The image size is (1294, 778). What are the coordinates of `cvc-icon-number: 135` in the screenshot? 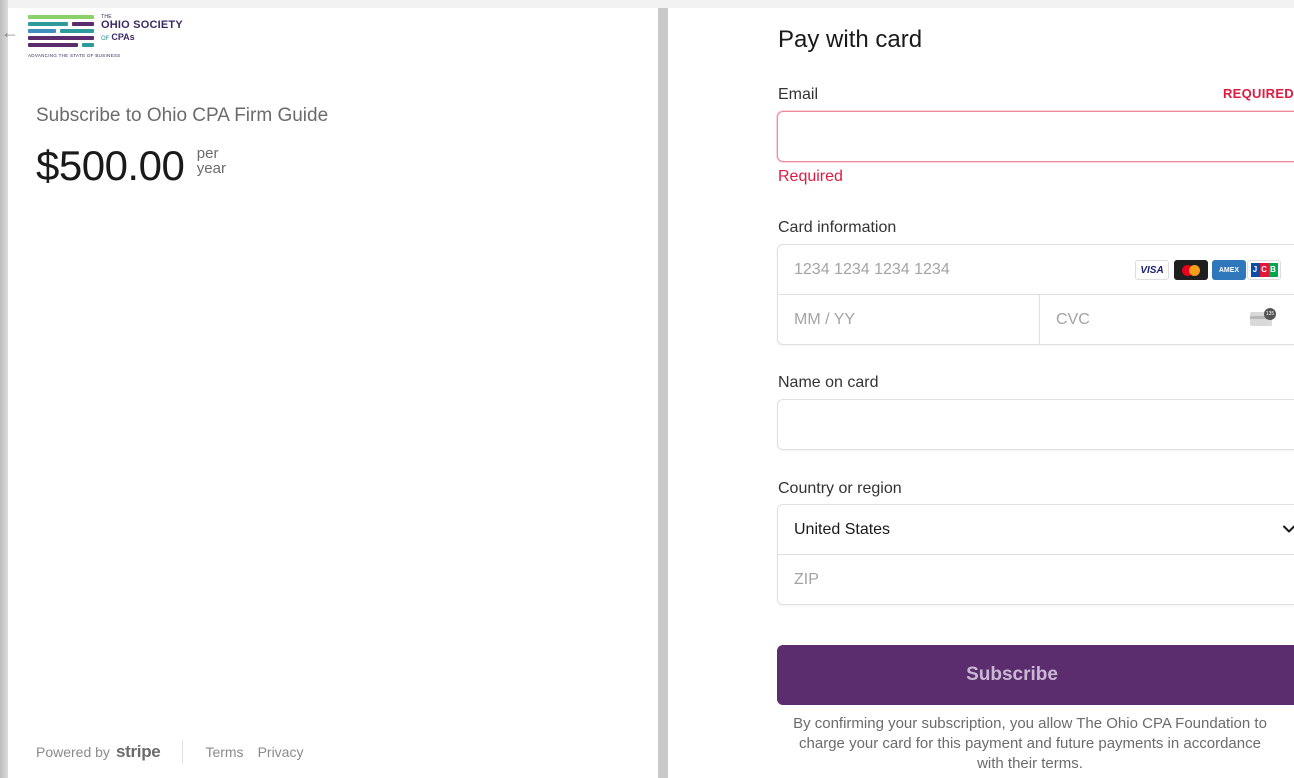 It's located at (1270, 314).